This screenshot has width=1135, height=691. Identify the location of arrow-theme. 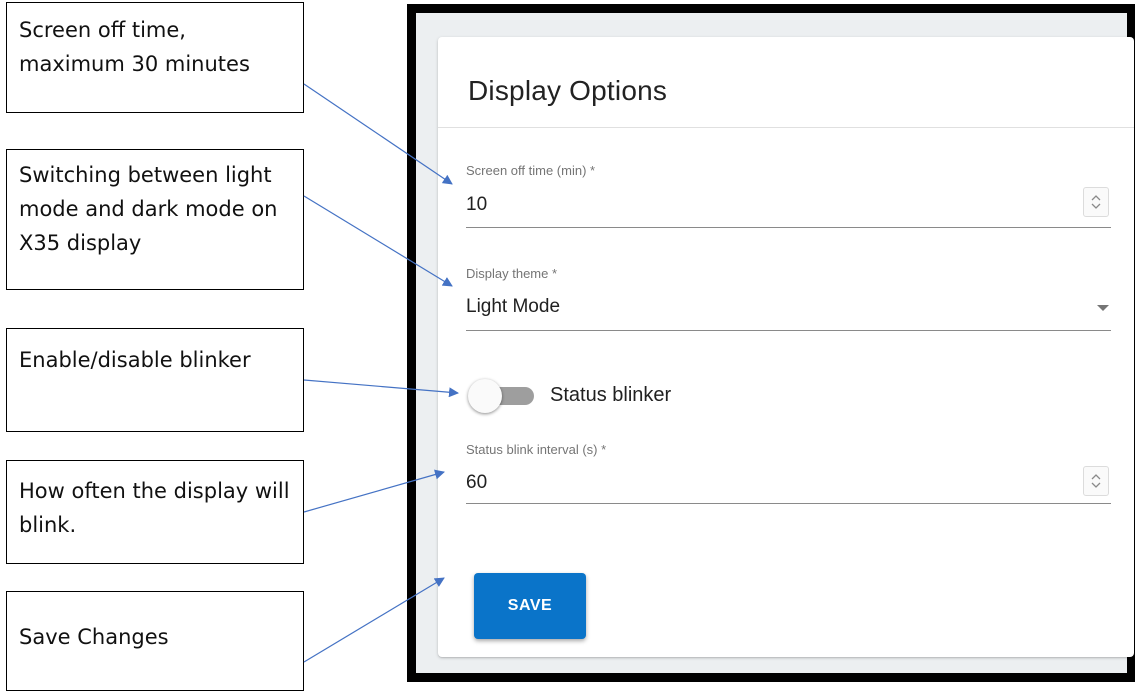
(378, 241).